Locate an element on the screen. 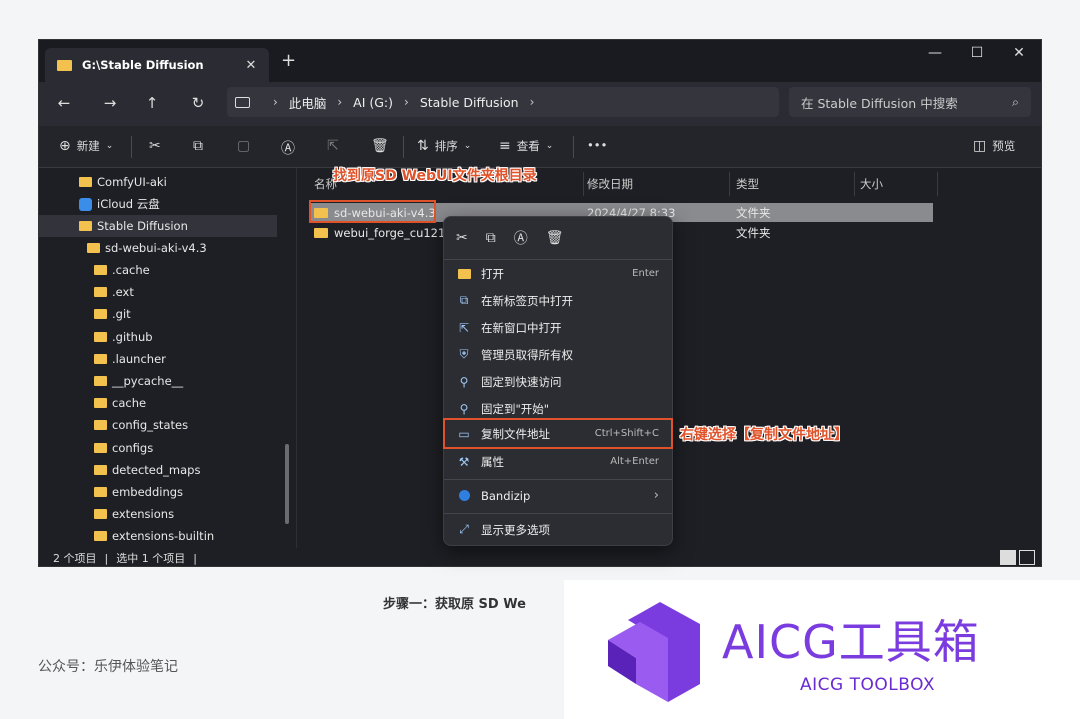 The width and height of the screenshot is (1080, 719). menu-item-open: 打开 Enter is located at coordinates (558, 273).